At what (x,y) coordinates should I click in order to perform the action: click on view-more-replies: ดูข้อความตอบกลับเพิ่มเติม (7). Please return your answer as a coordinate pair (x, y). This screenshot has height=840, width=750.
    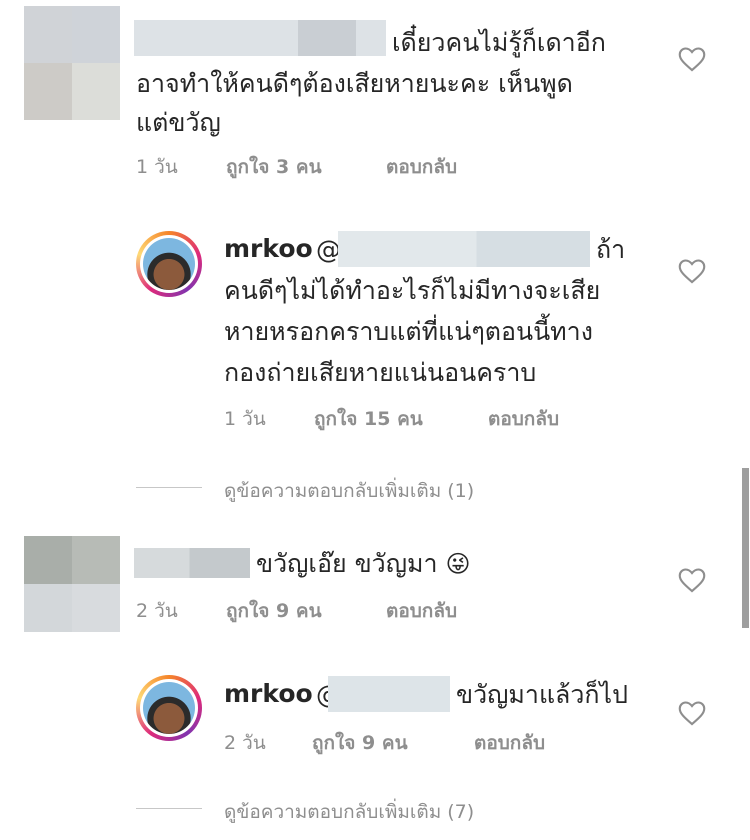
    Looking at the image, I should click on (349, 812).